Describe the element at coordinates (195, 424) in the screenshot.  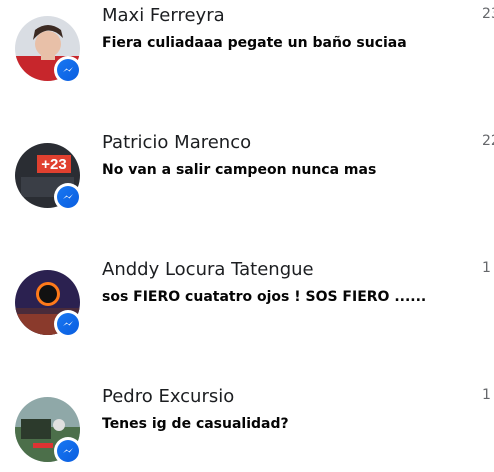
I see `message-preview: Tenes ig de casualidad?` at that location.